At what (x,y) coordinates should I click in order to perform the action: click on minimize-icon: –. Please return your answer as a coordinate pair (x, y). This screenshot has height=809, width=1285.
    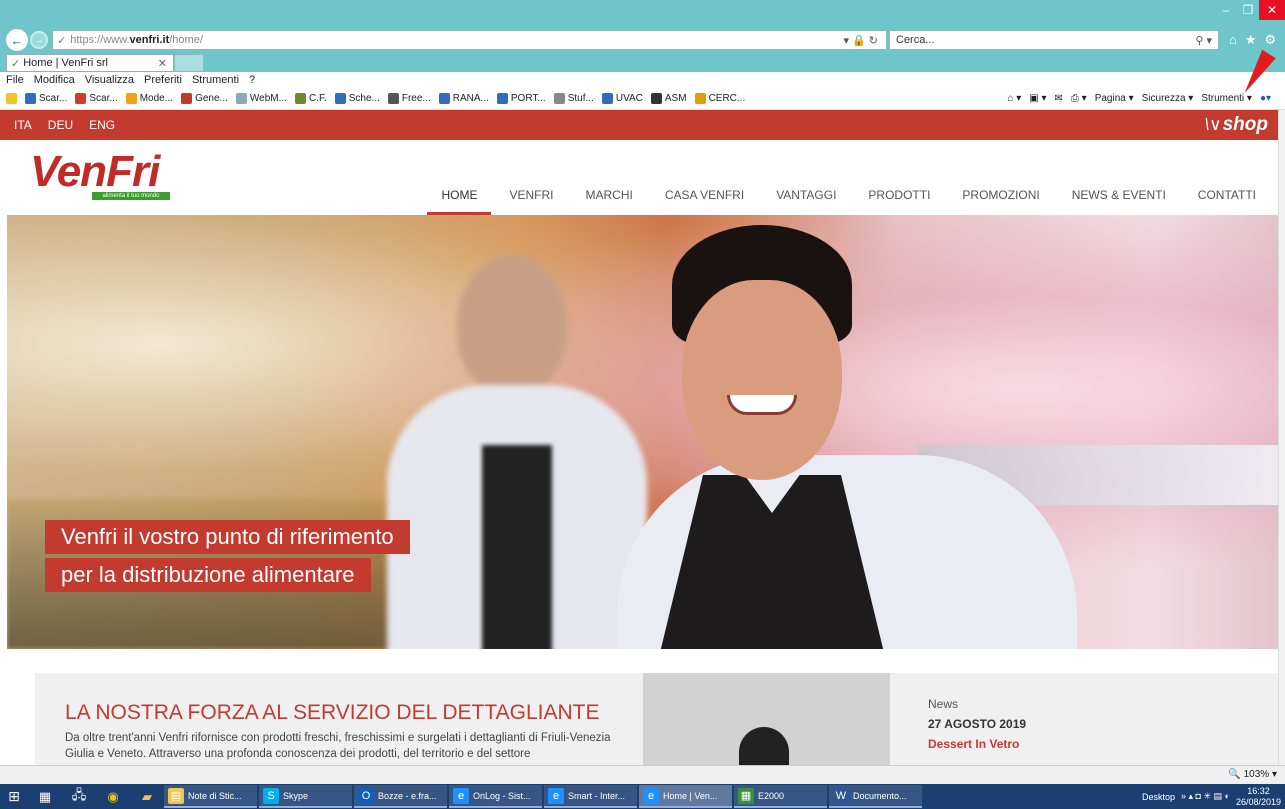
    Looking at the image, I should click on (1226, 10).